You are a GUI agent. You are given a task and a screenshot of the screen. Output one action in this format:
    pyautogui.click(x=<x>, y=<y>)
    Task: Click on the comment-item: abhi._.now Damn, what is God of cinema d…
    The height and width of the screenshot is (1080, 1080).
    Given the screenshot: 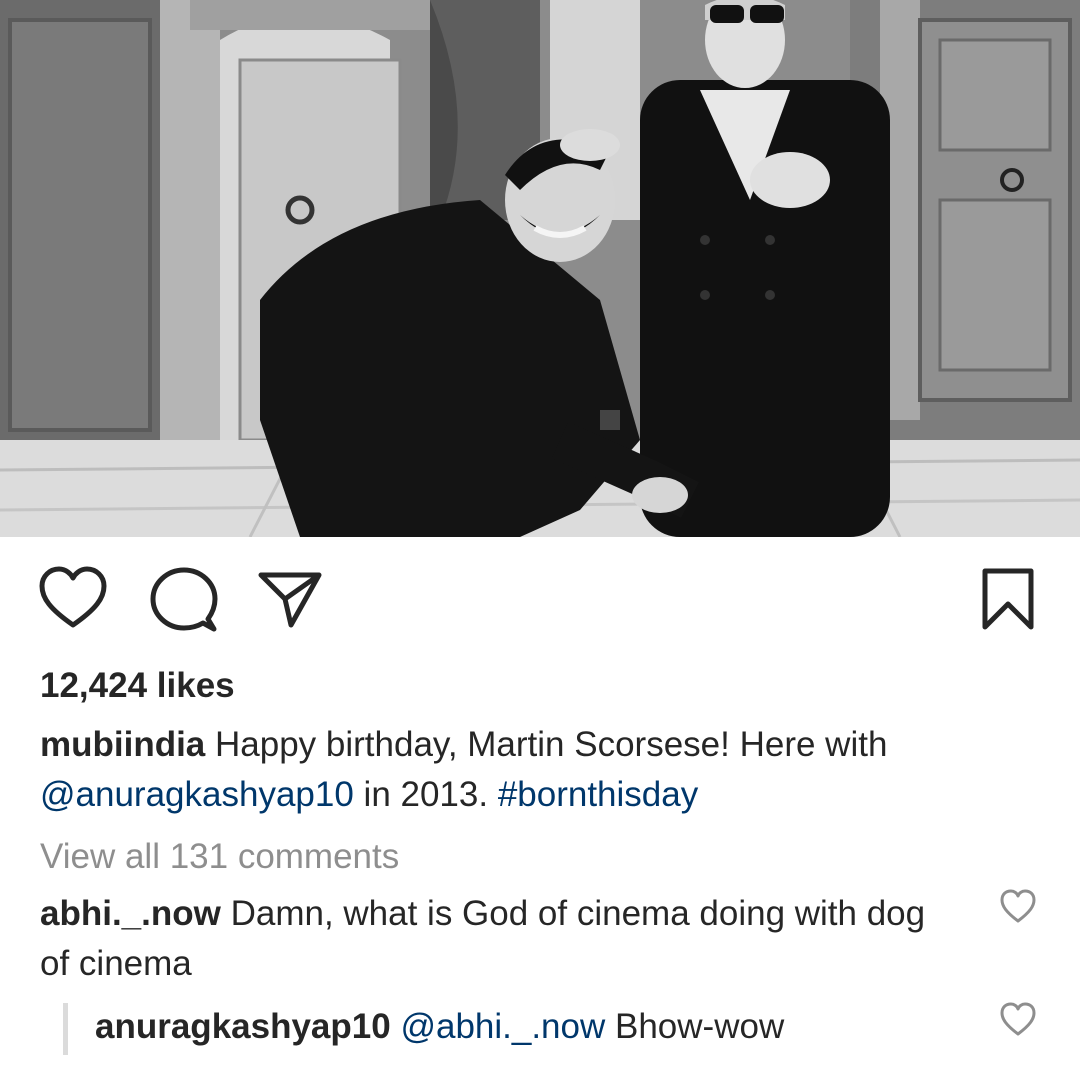 What is the action you would take?
    pyautogui.click(x=490, y=939)
    